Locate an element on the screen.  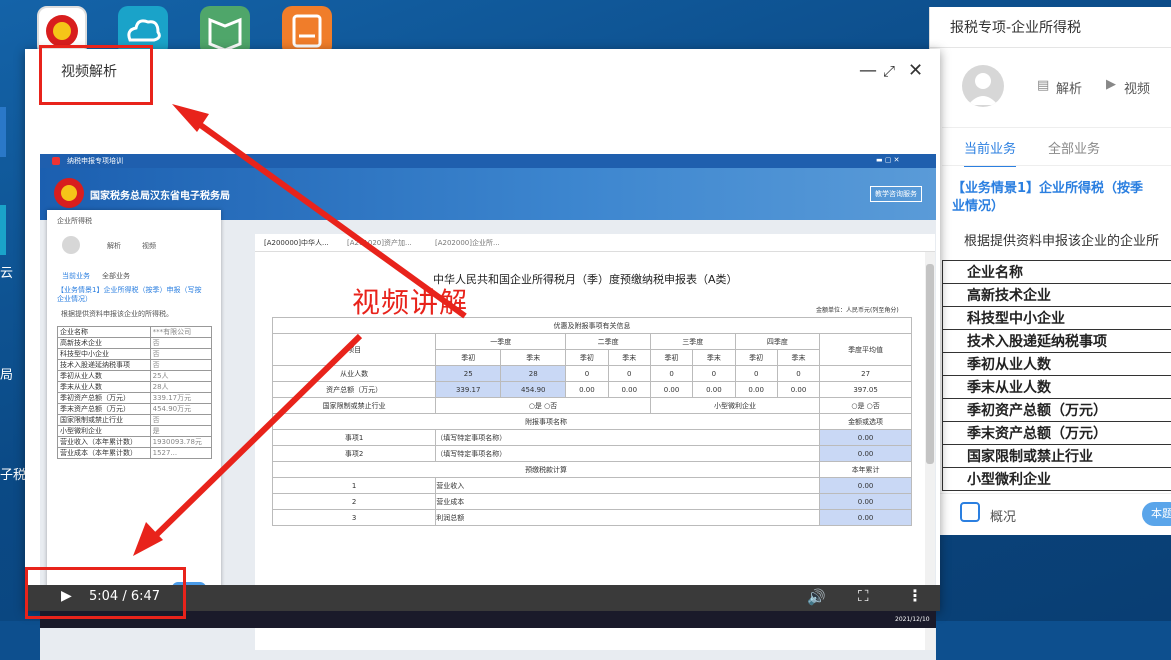
arrow-head is located at coordinates (148, 539).